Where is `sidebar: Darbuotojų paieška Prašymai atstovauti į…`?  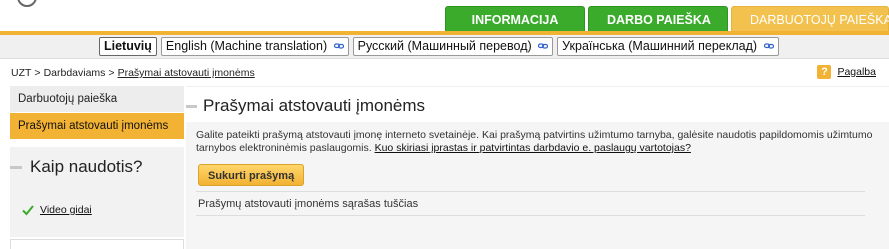
sidebar: Darbuotojų paieška Prašymai atstovauti į… is located at coordinates (97, 113).